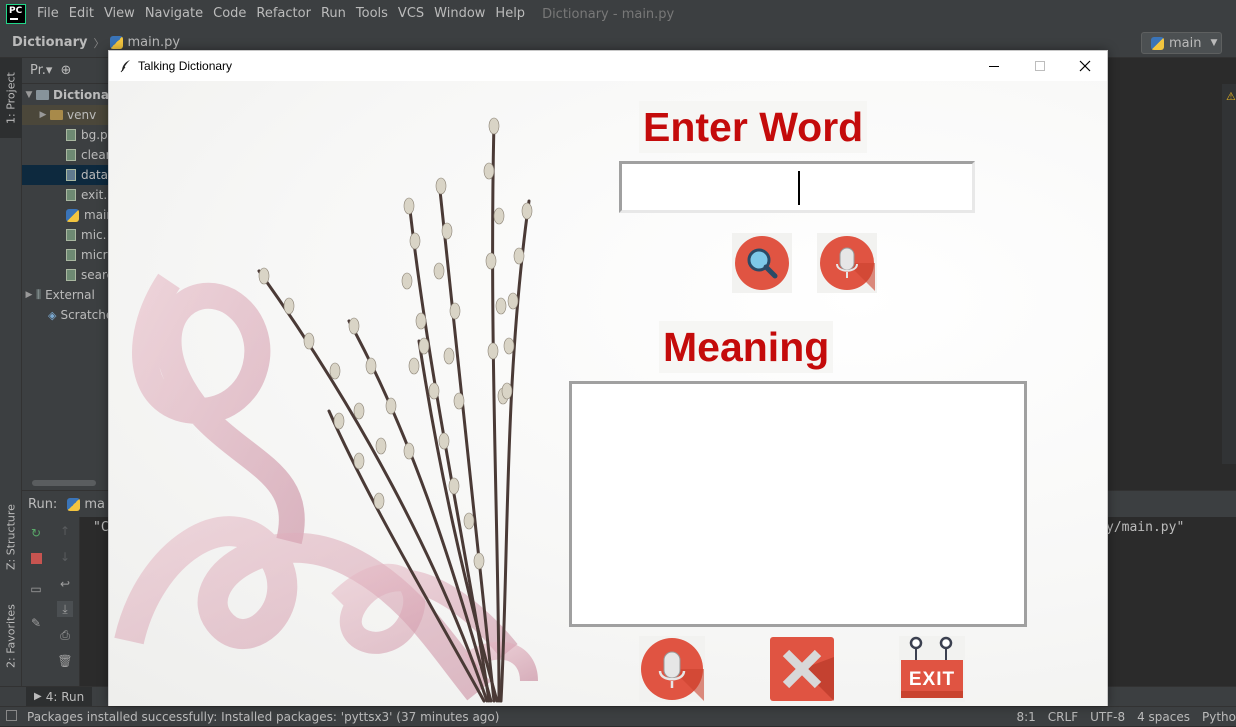 Image resolution: width=1236 pixels, height=727 pixels. What do you see at coordinates (65, 557) in the screenshot?
I see `down-arrow-icon: ↓` at bounding box center [65, 557].